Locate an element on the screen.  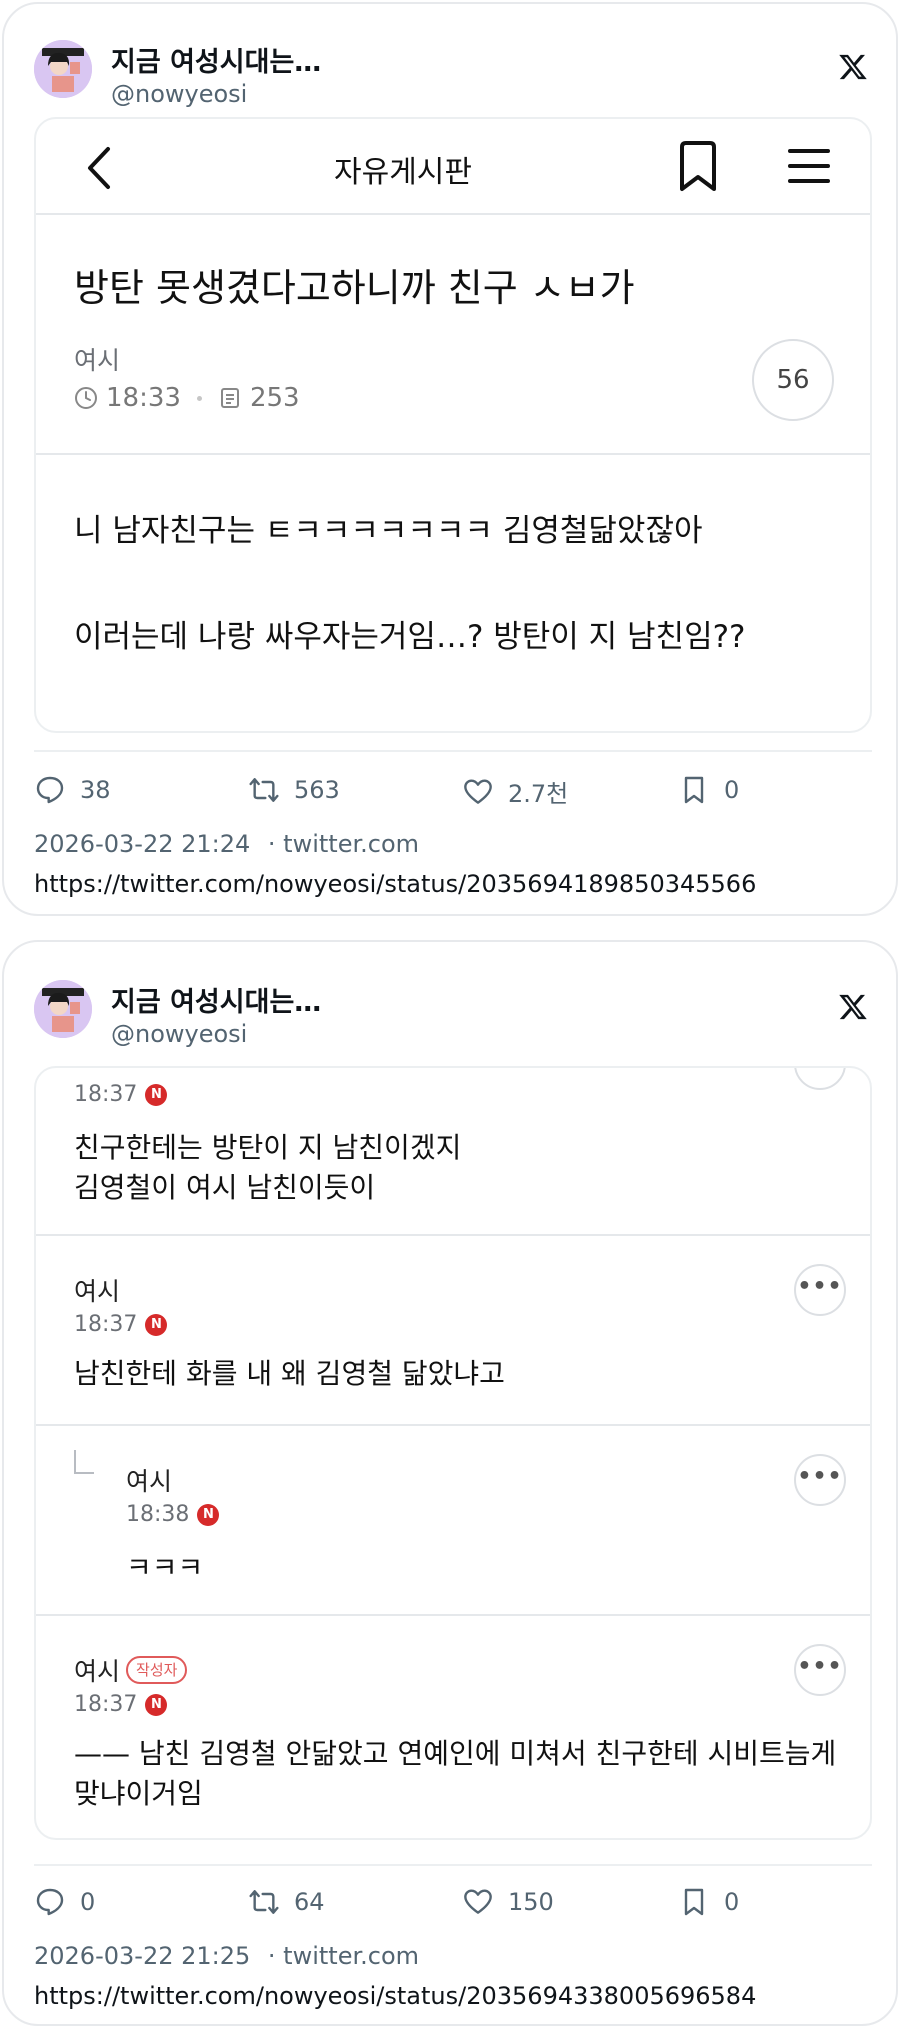
hamburger-menu-icon is located at coordinates (809, 166).